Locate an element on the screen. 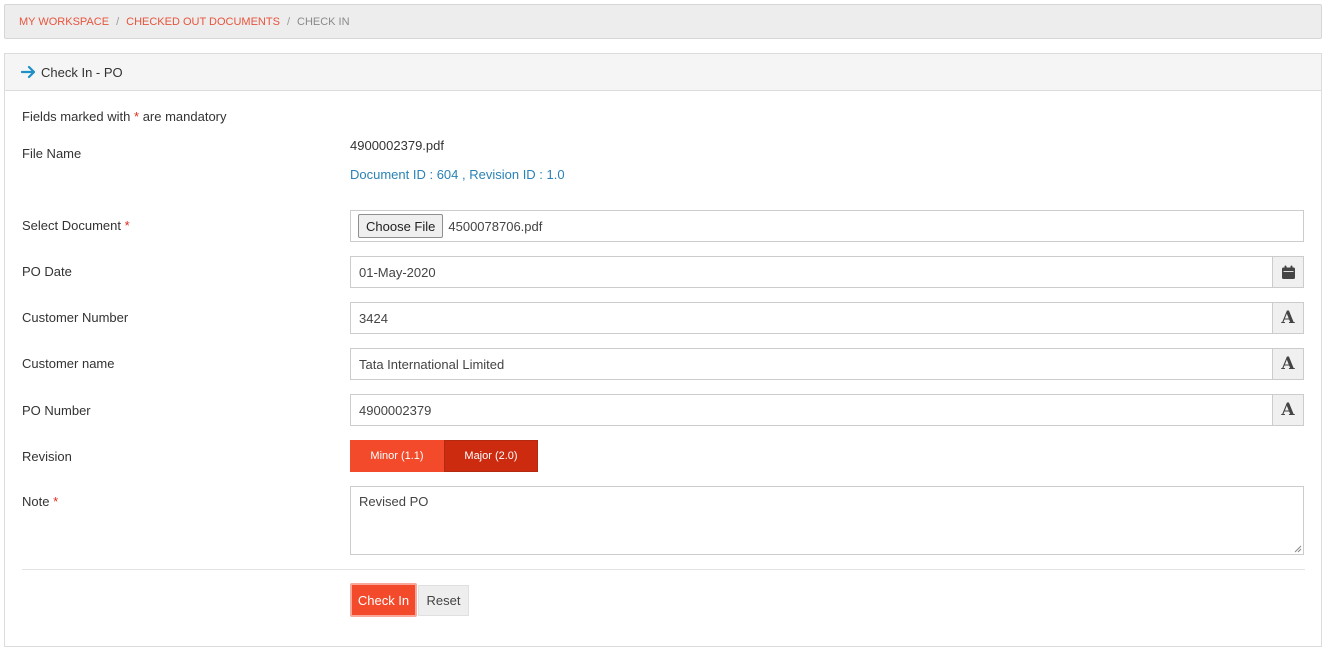 This screenshot has width=1329, height=656. revision-toggle-group: Minor (1.1) Major (2.0) is located at coordinates (444, 456).